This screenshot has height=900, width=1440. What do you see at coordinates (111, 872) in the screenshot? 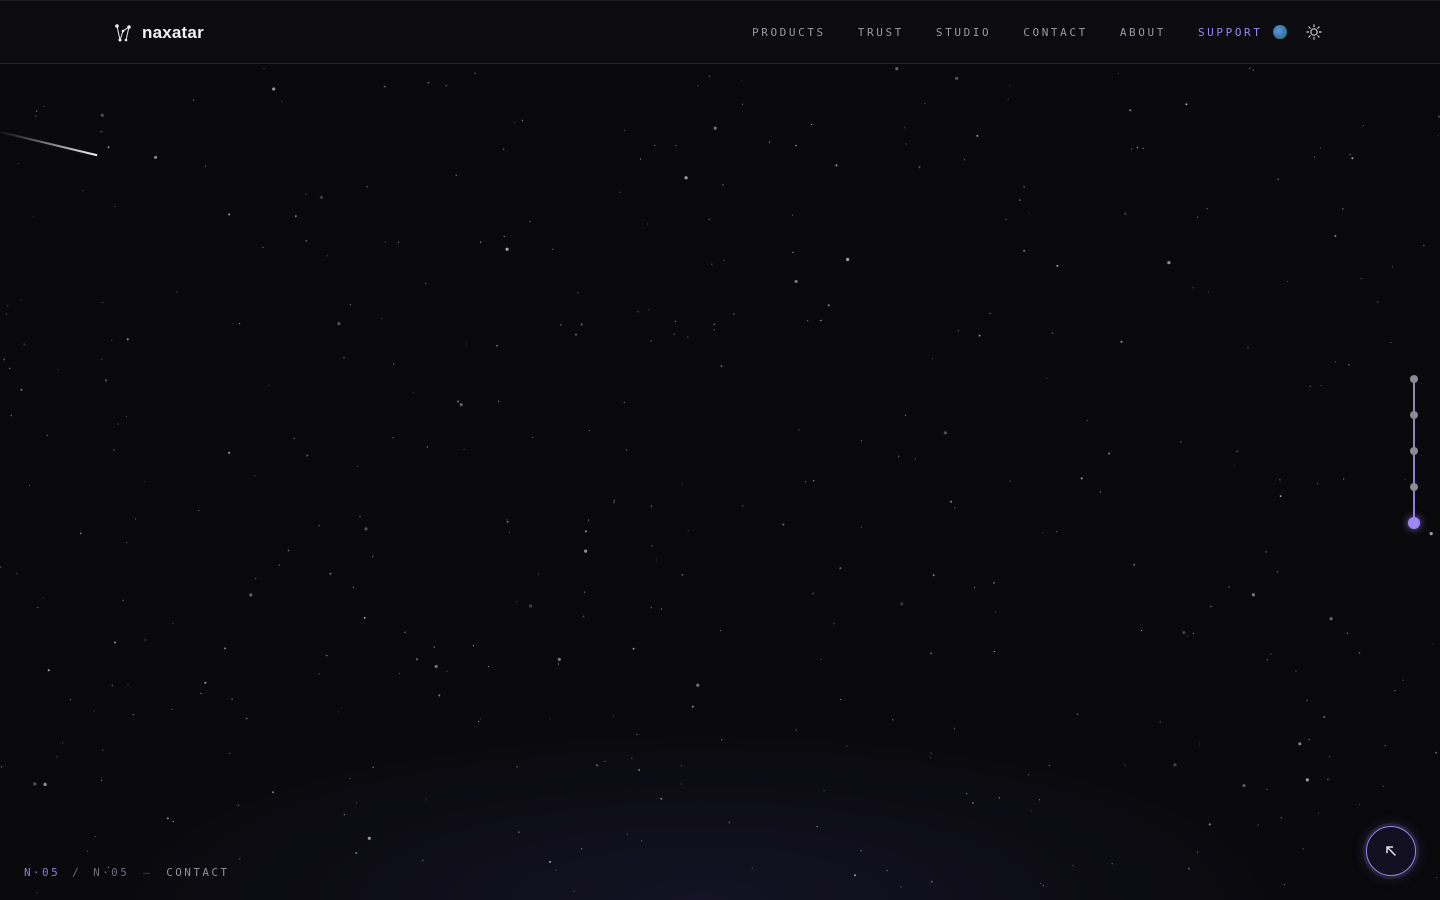
I see `section-total-number: N·05` at bounding box center [111, 872].